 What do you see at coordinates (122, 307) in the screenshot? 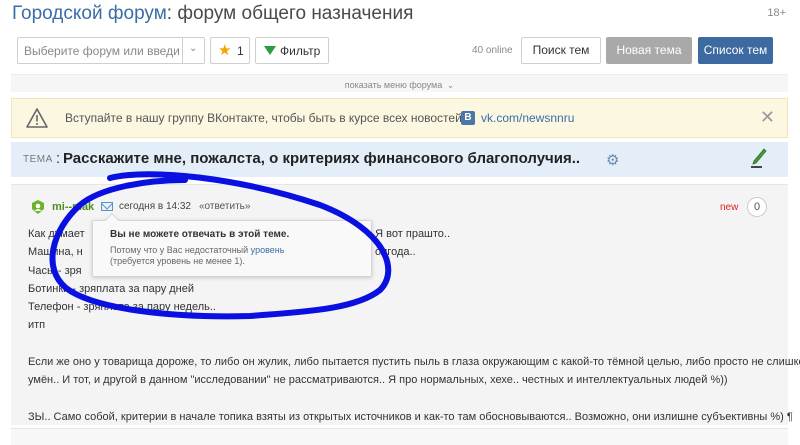
I see `post-line: Телефон - зряплата за пару недель..` at bounding box center [122, 307].